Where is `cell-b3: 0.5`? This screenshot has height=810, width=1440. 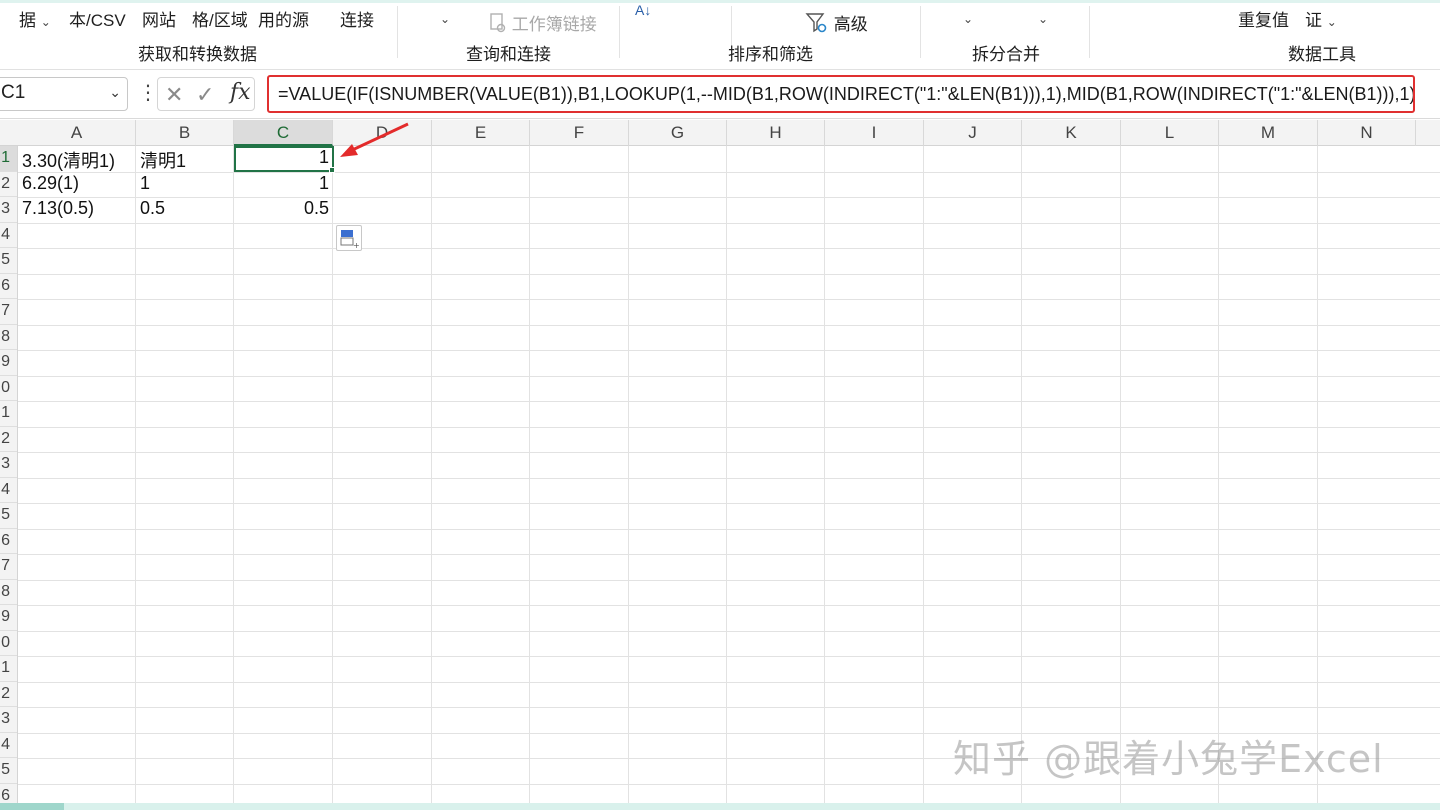
cell-b3: 0.5 is located at coordinates (185, 209).